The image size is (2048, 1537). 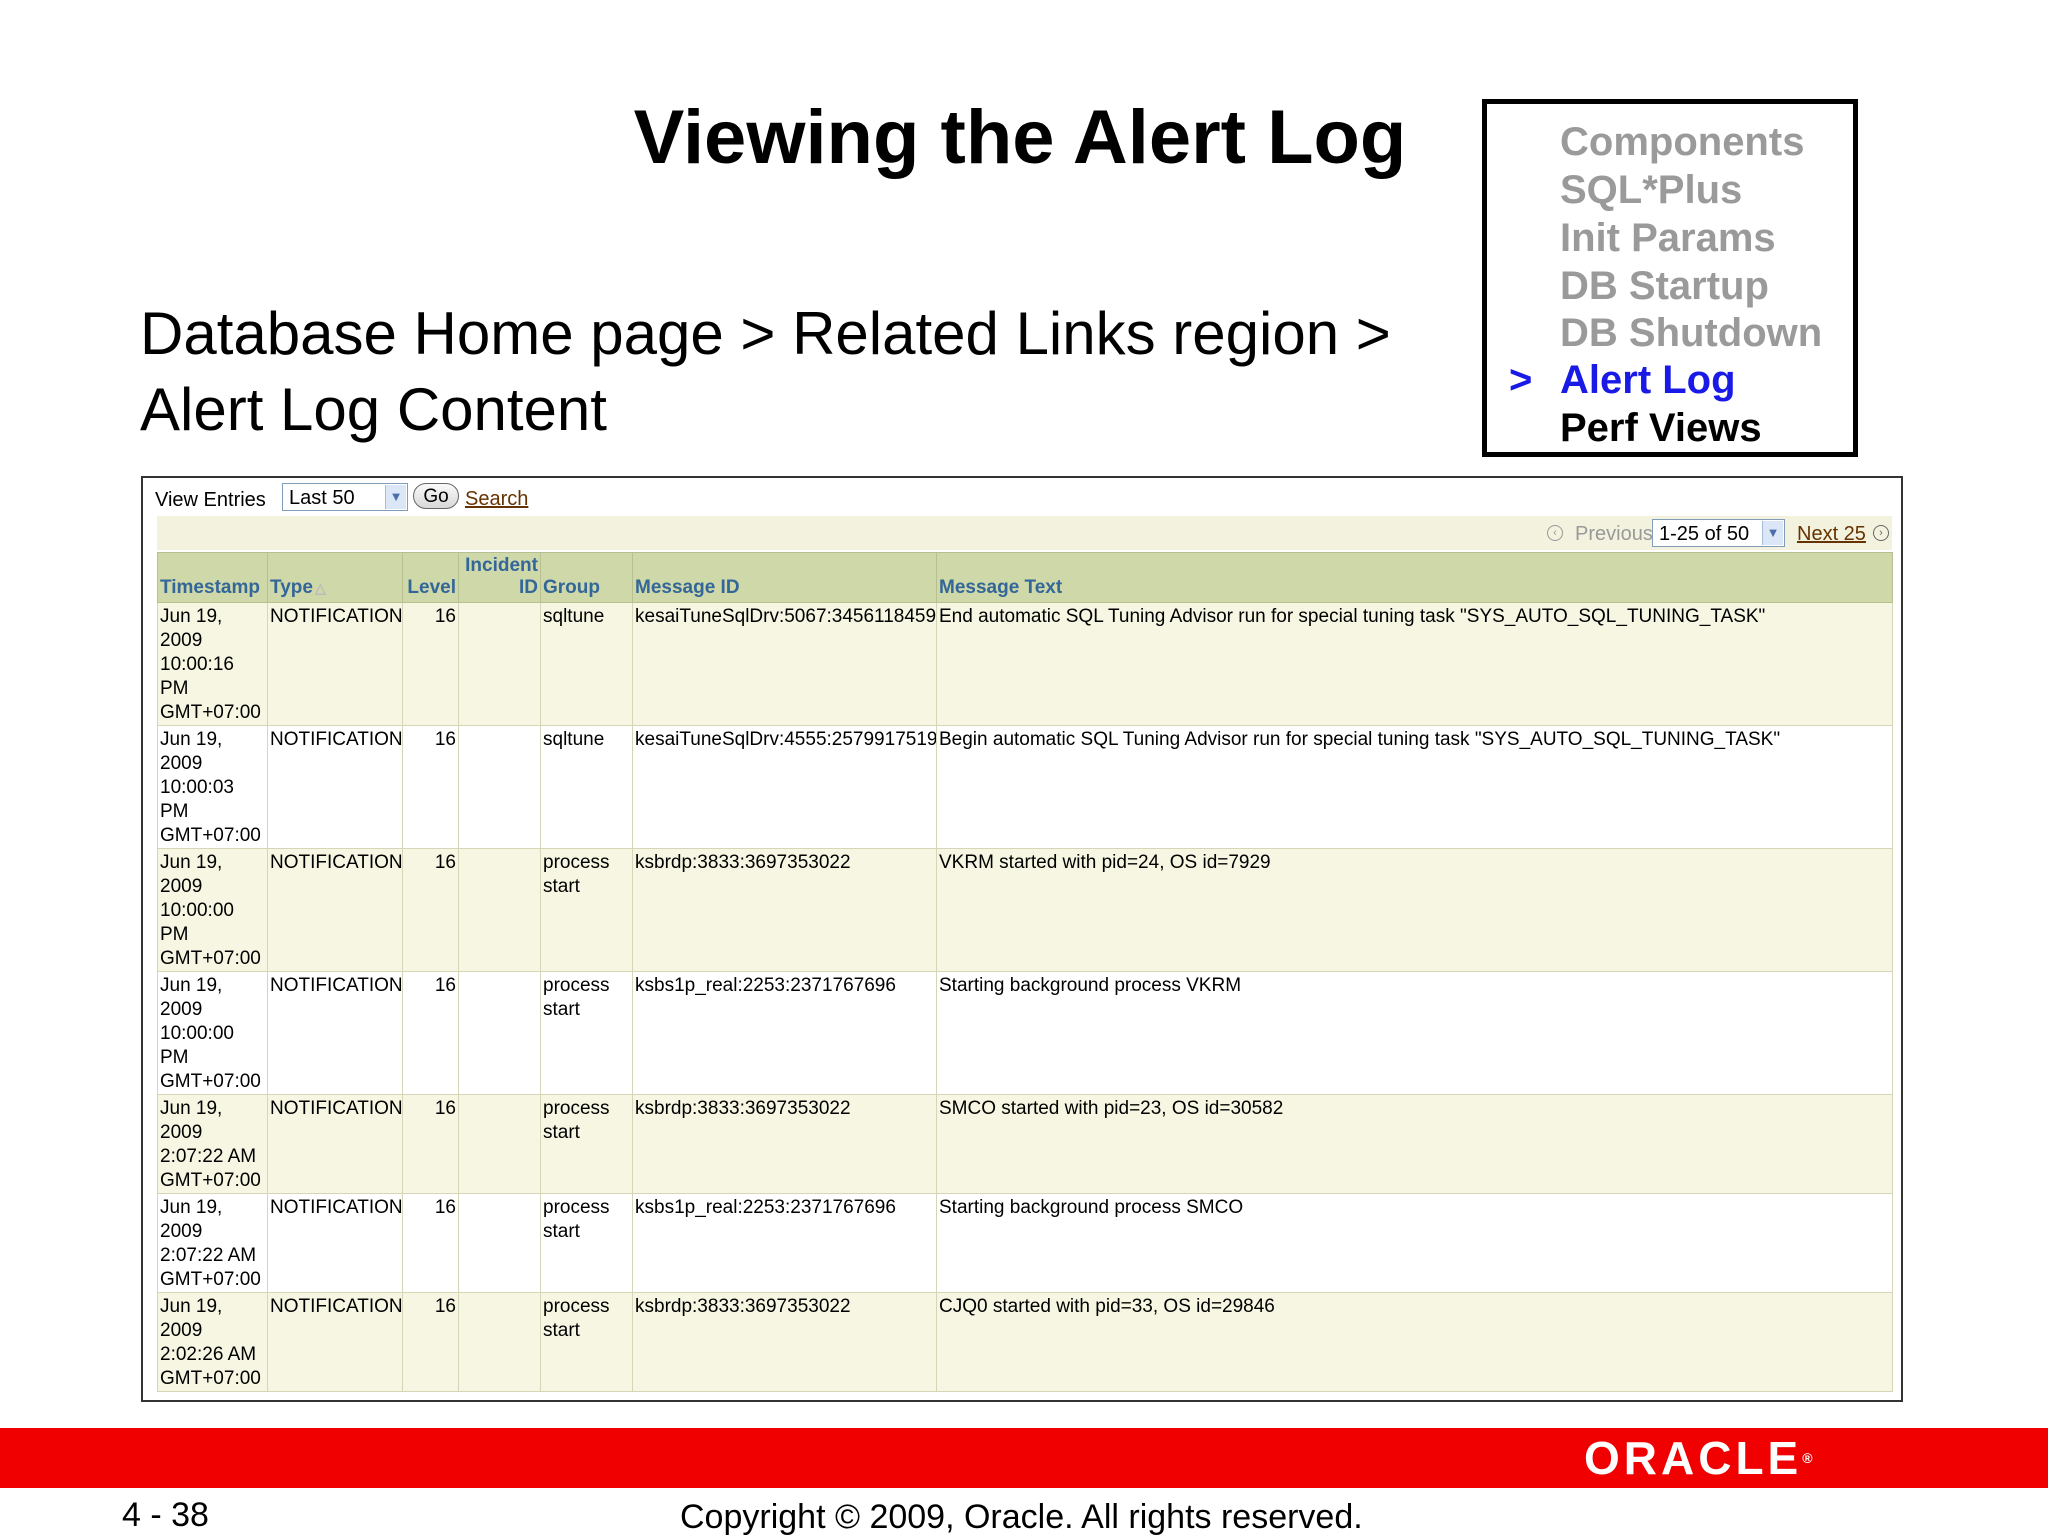 I want to click on col-incident-line-2: ID, so click(x=528, y=587).